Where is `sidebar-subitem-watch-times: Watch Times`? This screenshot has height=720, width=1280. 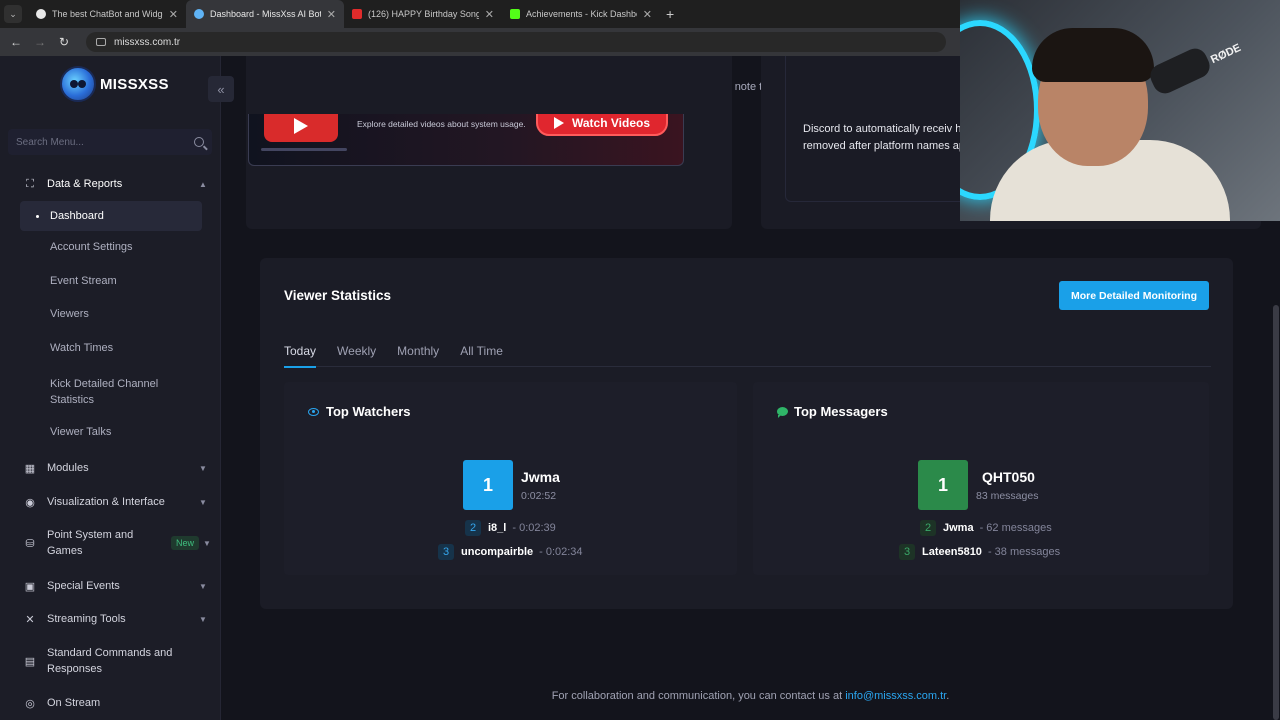 sidebar-subitem-watch-times: Watch Times is located at coordinates (111, 348).